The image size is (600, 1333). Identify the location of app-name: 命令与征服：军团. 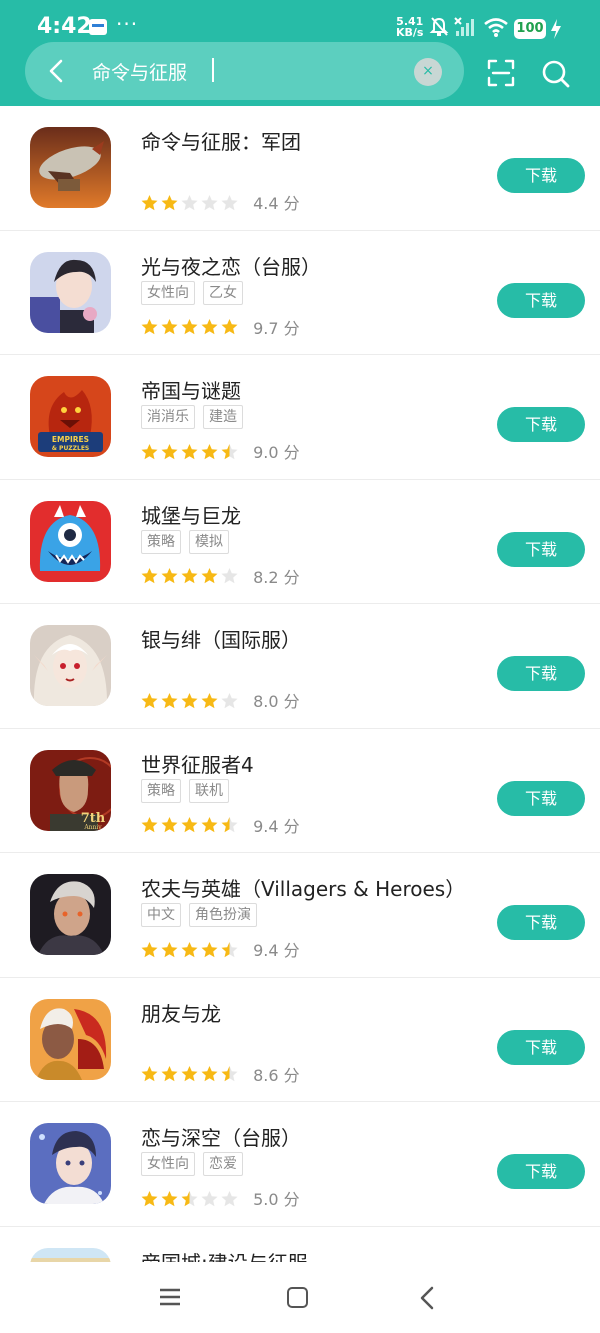
(221, 140).